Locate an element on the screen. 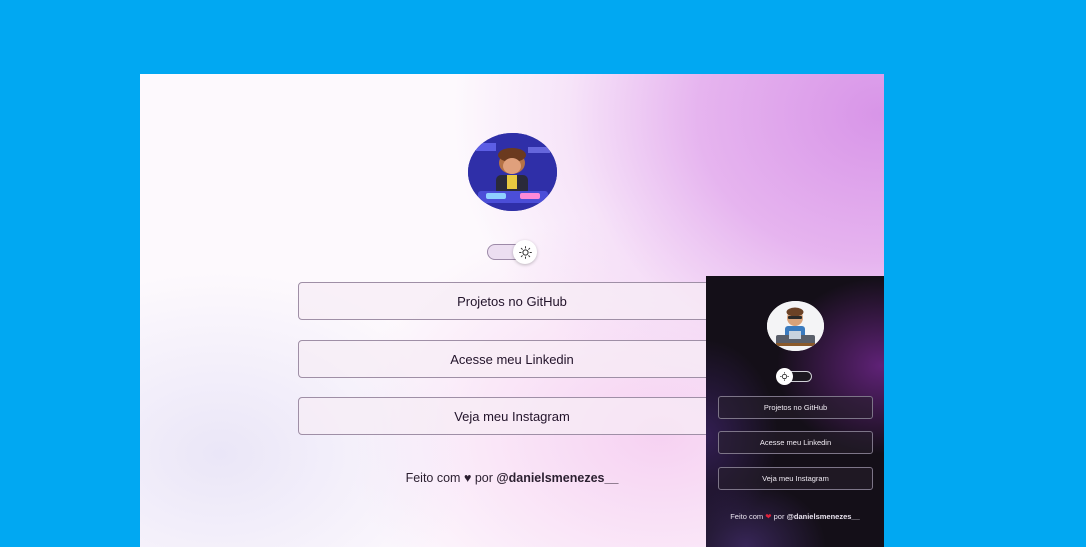 Image resolution: width=1086 pixels, height=547 pixels. avatar-illustration is located at coordinates (512, 172).